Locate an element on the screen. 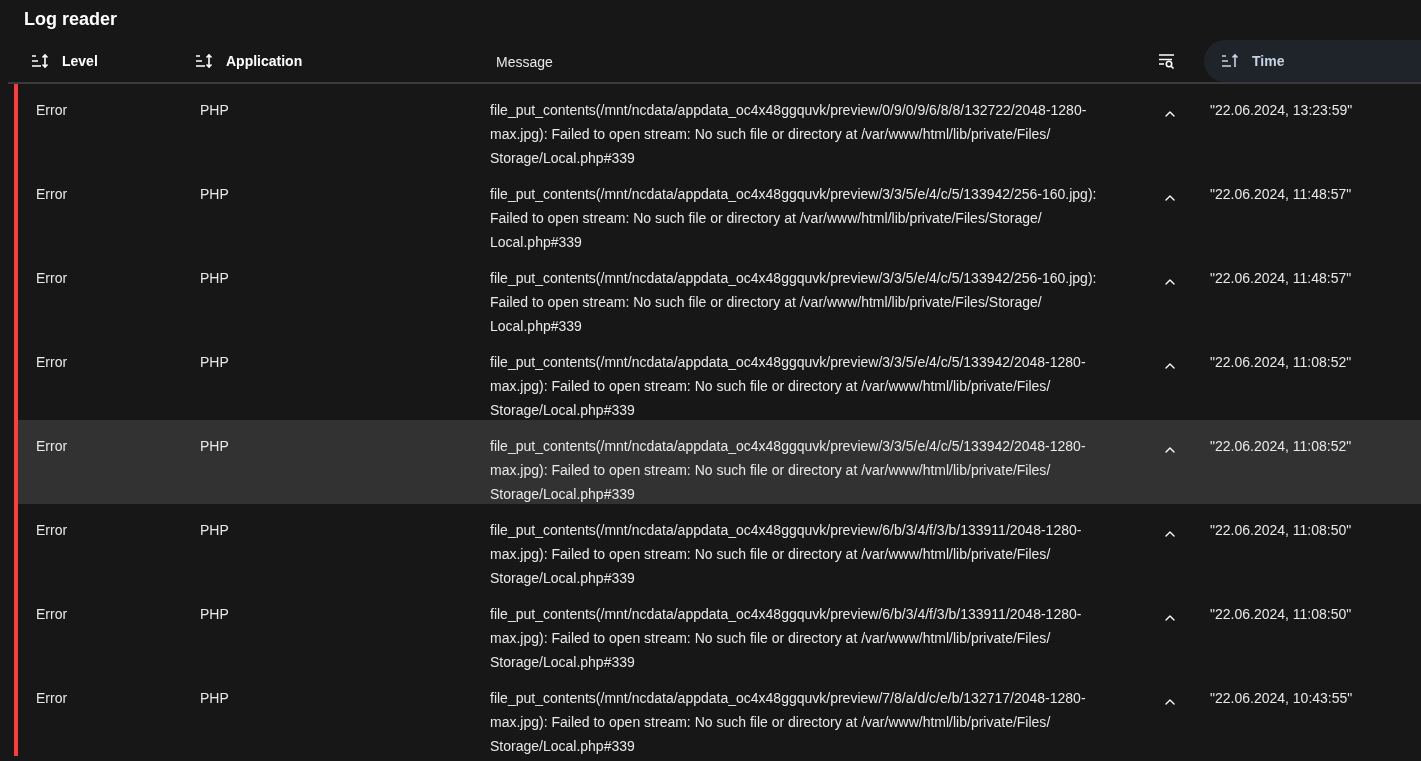 This screenshot has width=1421, height=761. column-header: Level is located at coordinates (70, 61).